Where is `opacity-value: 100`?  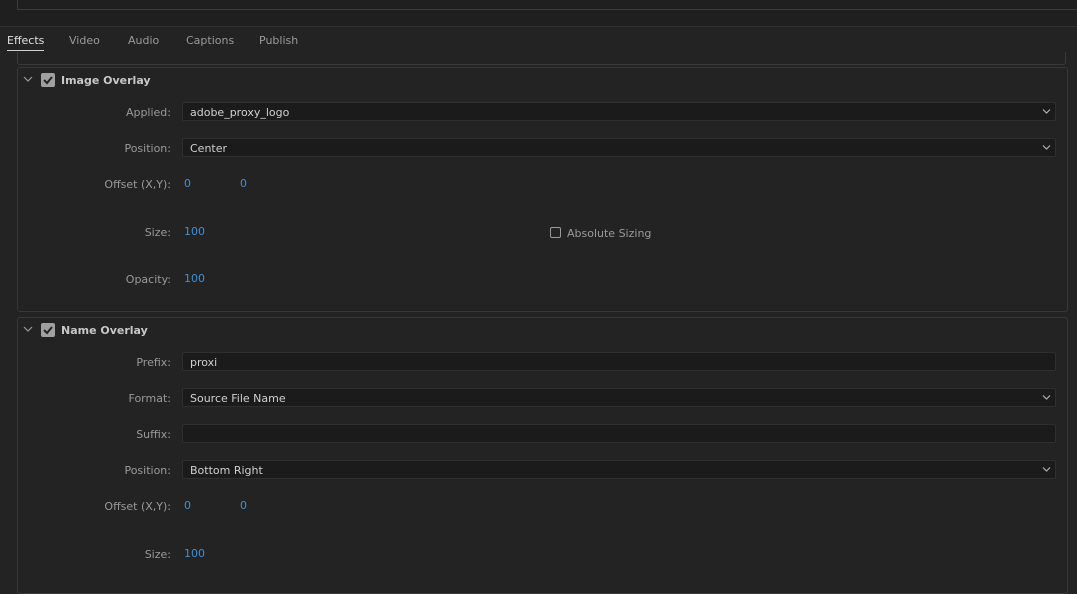 opacity-value: 100 is located at coordinates (194, 278).